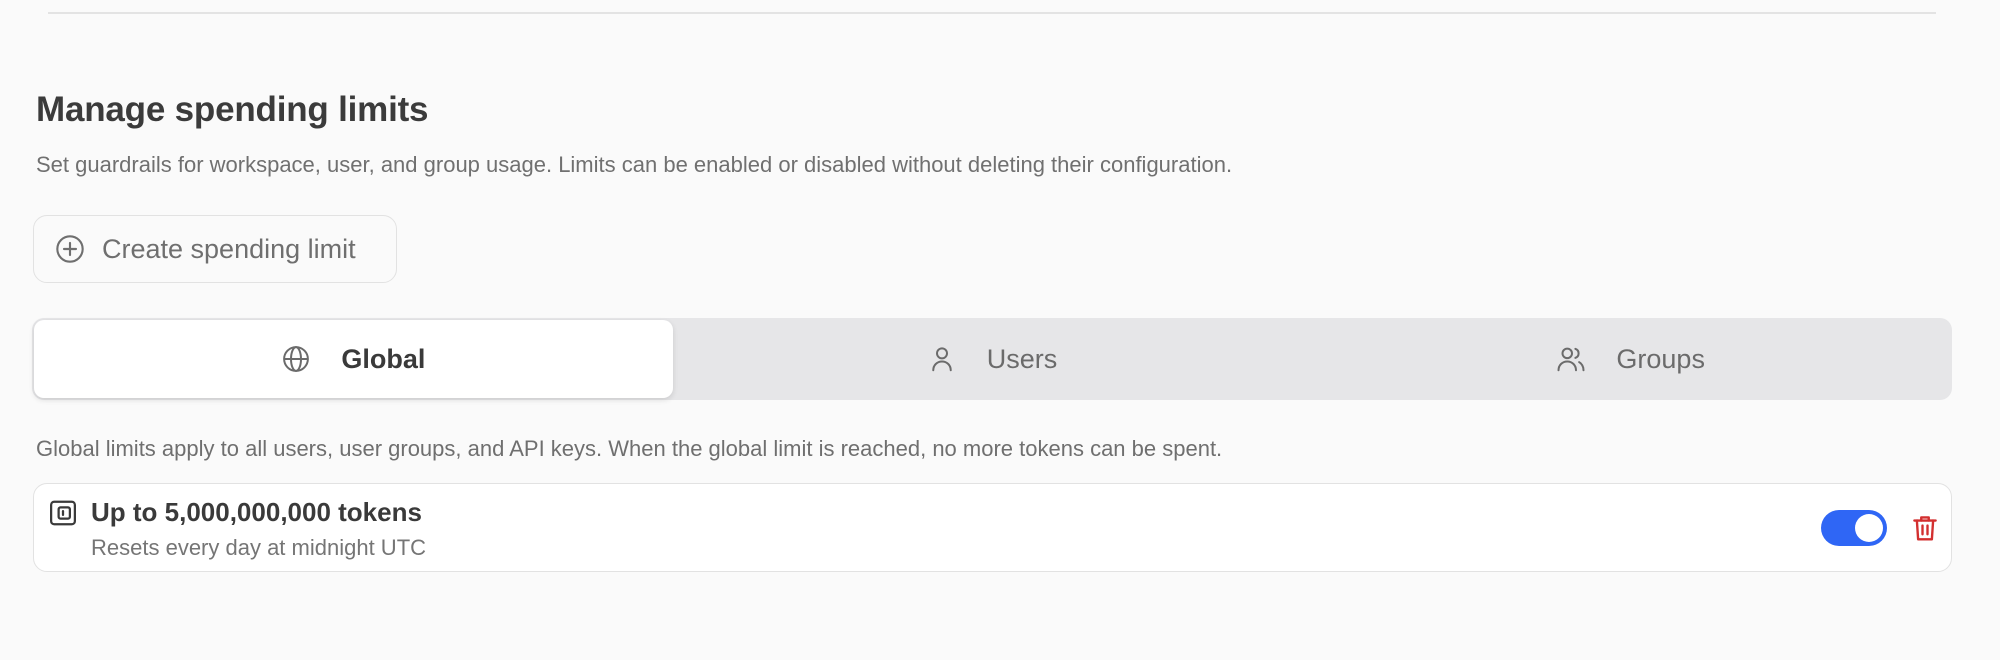 The image size is (2000, 660). I want to click on delete-limit-button, so click(1925, 528).